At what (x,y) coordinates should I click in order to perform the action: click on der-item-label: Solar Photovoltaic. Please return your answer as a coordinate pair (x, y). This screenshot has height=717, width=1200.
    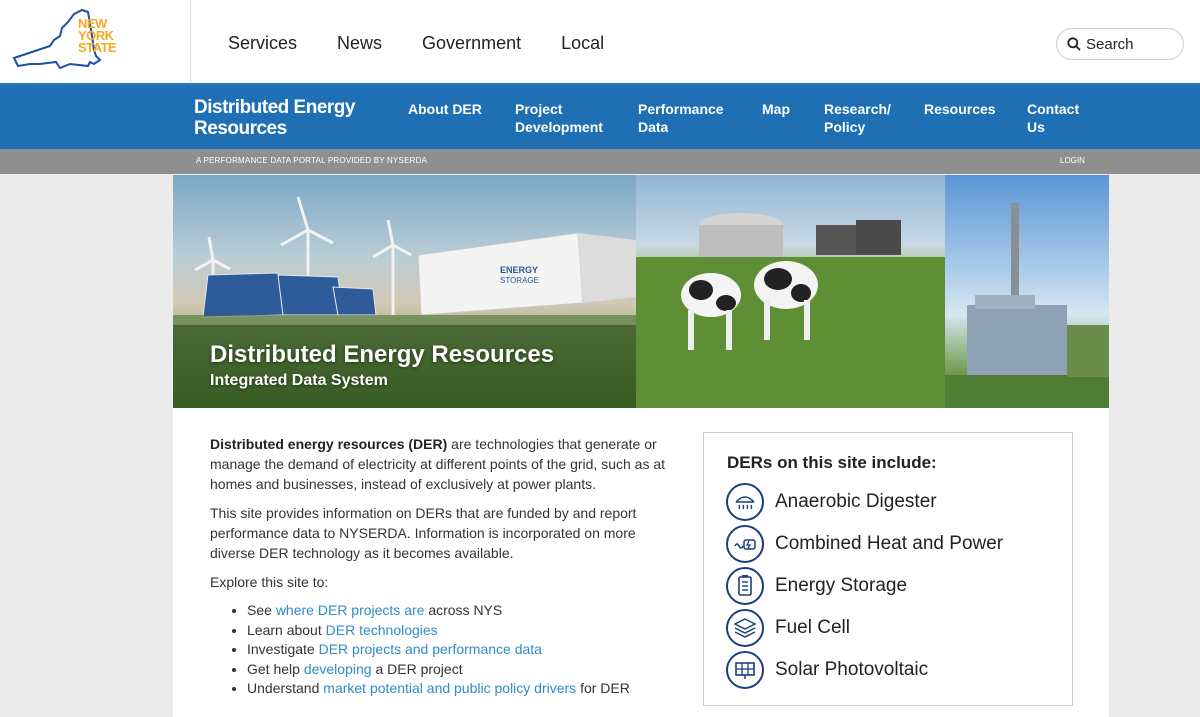
    Looking at the image, I should click on (852, 669).